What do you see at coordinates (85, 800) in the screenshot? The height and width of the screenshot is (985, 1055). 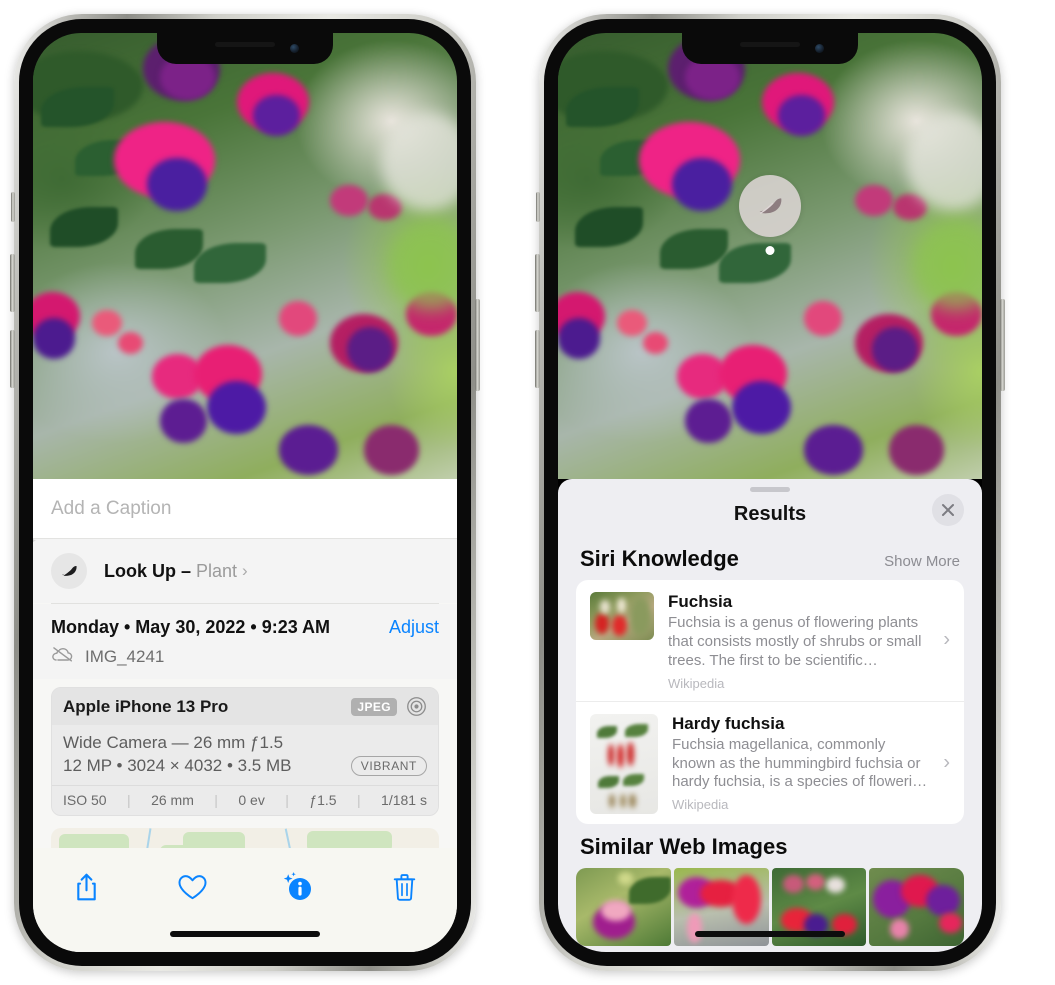 I see `exif-stat-iso: ISO 50` at bounding box center [85, 800].